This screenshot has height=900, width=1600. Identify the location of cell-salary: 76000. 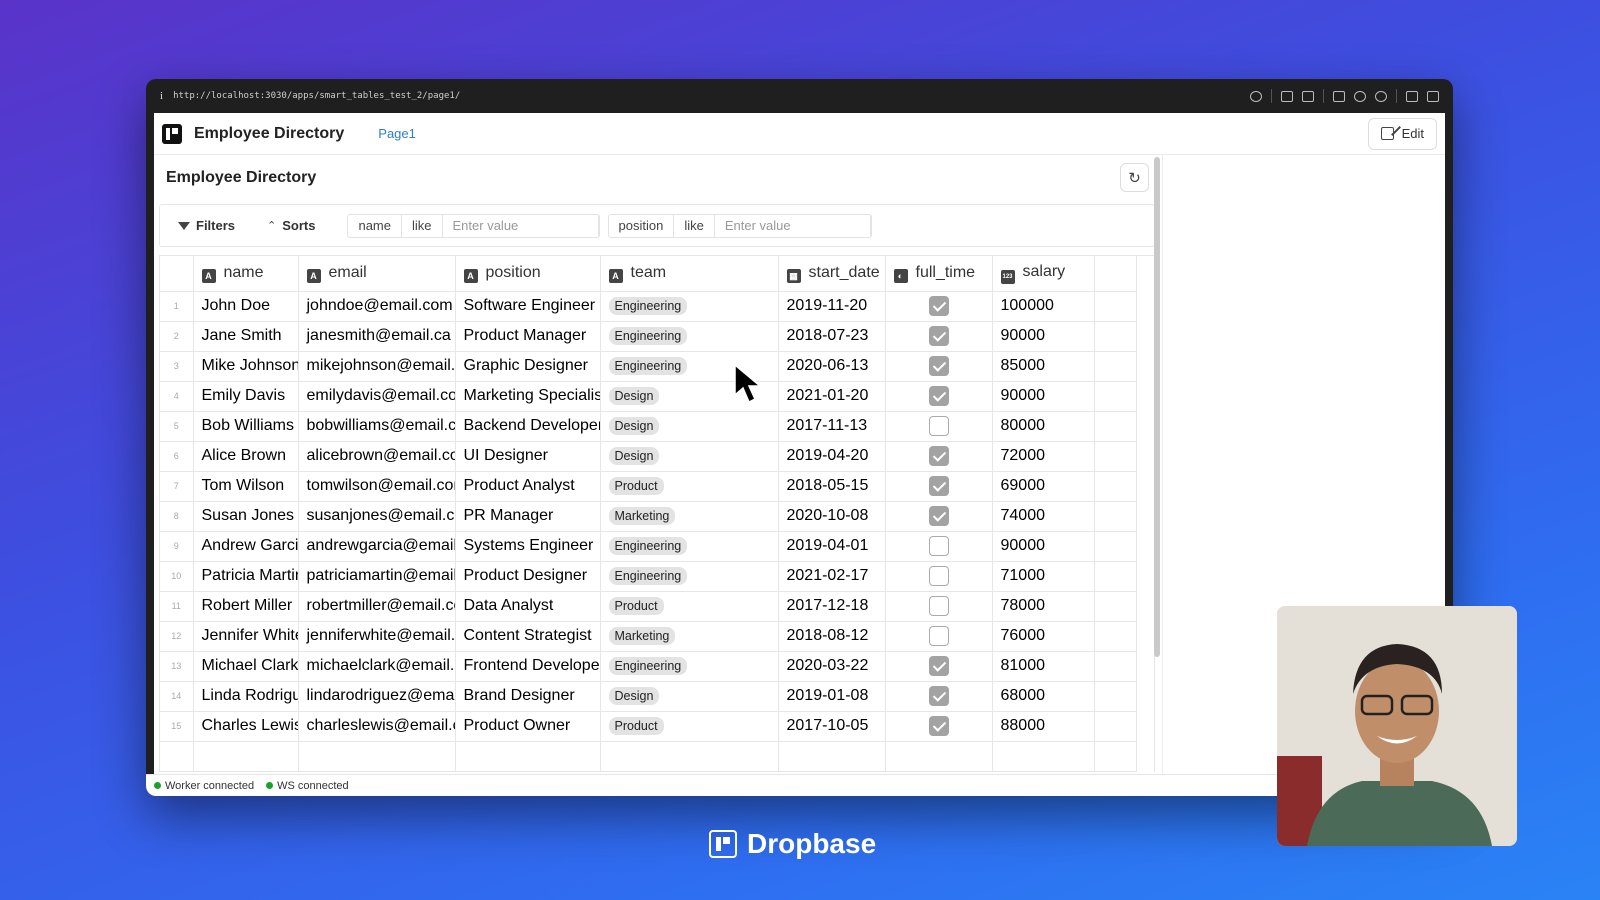
(1043, 636).